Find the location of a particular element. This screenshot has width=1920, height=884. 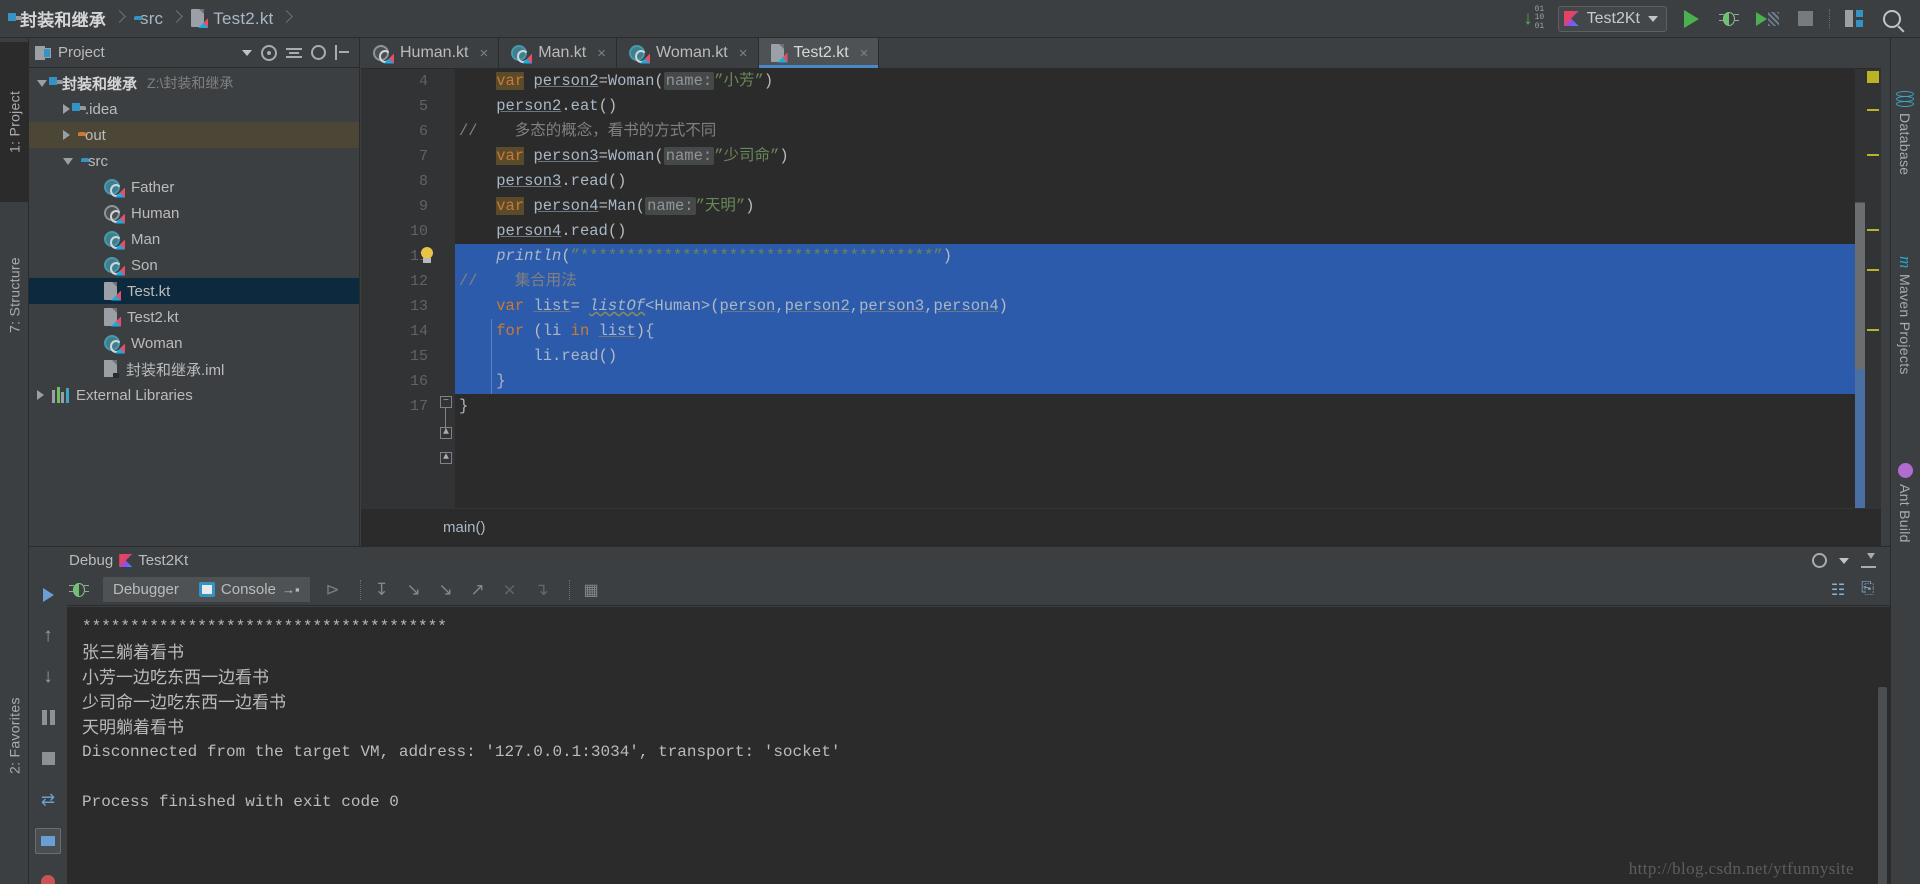

tab-debugger: Debugger is located at coordinates (146, 589).